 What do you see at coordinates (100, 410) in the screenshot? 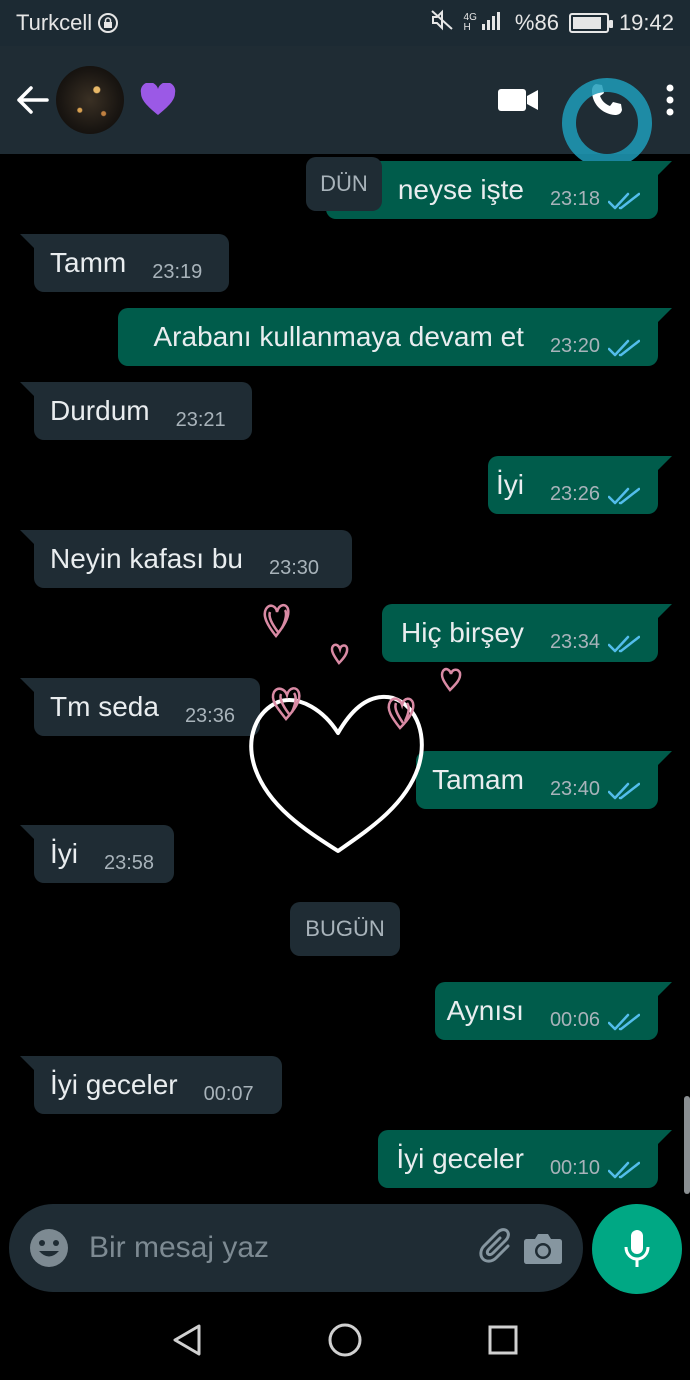
I see `message-text: Durdum` at bounding box center [100, 410].